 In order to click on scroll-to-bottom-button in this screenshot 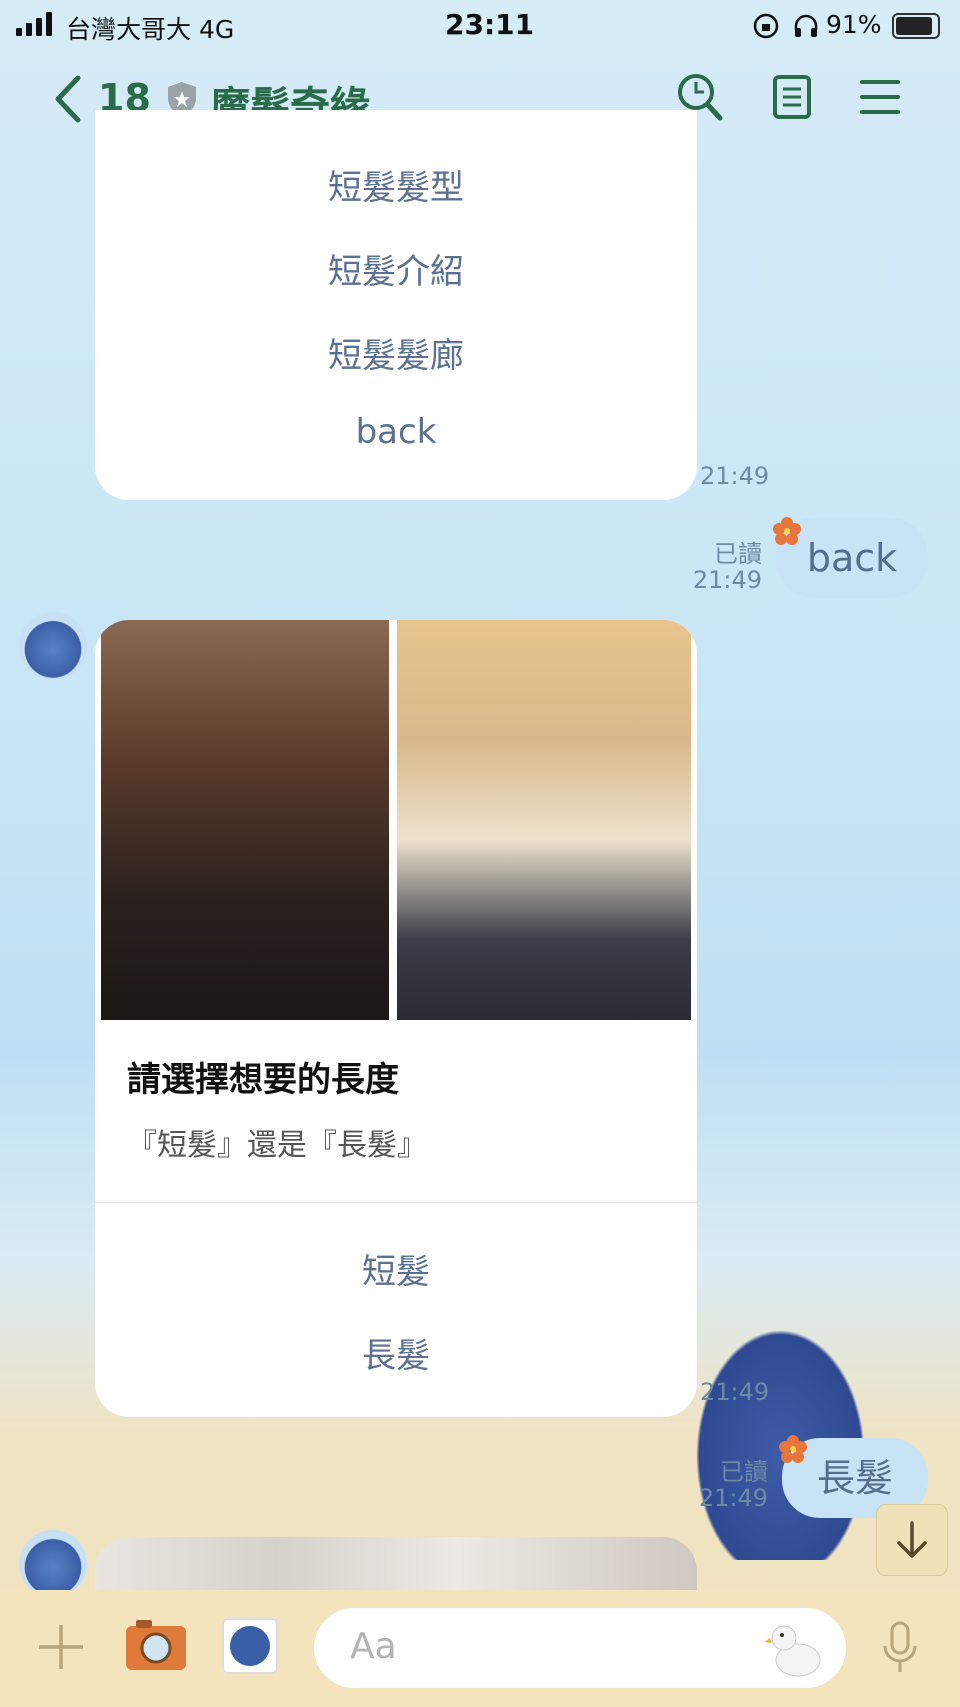, I will do `click(912, 1540)`.